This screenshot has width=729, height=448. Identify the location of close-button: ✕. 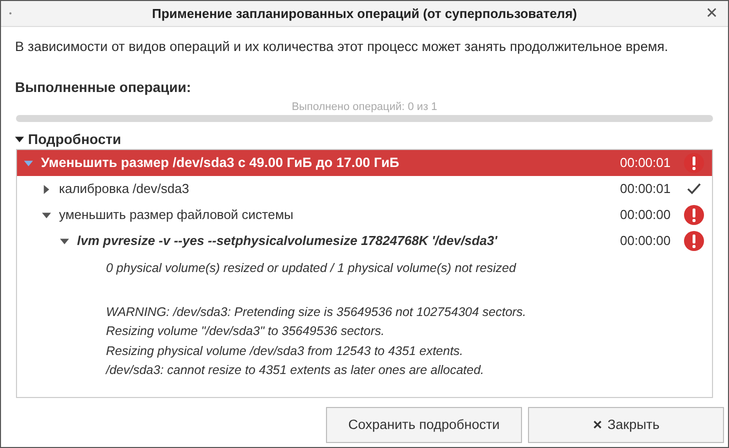
(712, 13).